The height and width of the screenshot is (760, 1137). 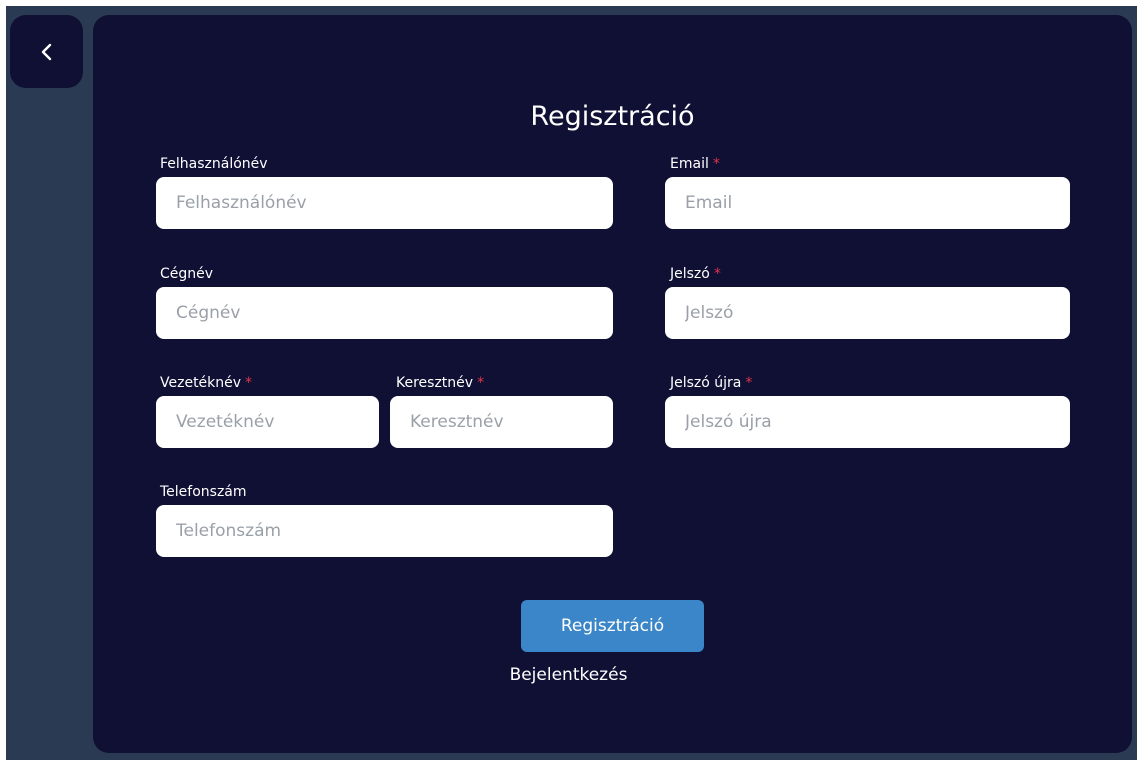 I want to click on username-label: Felhasználónév, so click(x=214, y=164).